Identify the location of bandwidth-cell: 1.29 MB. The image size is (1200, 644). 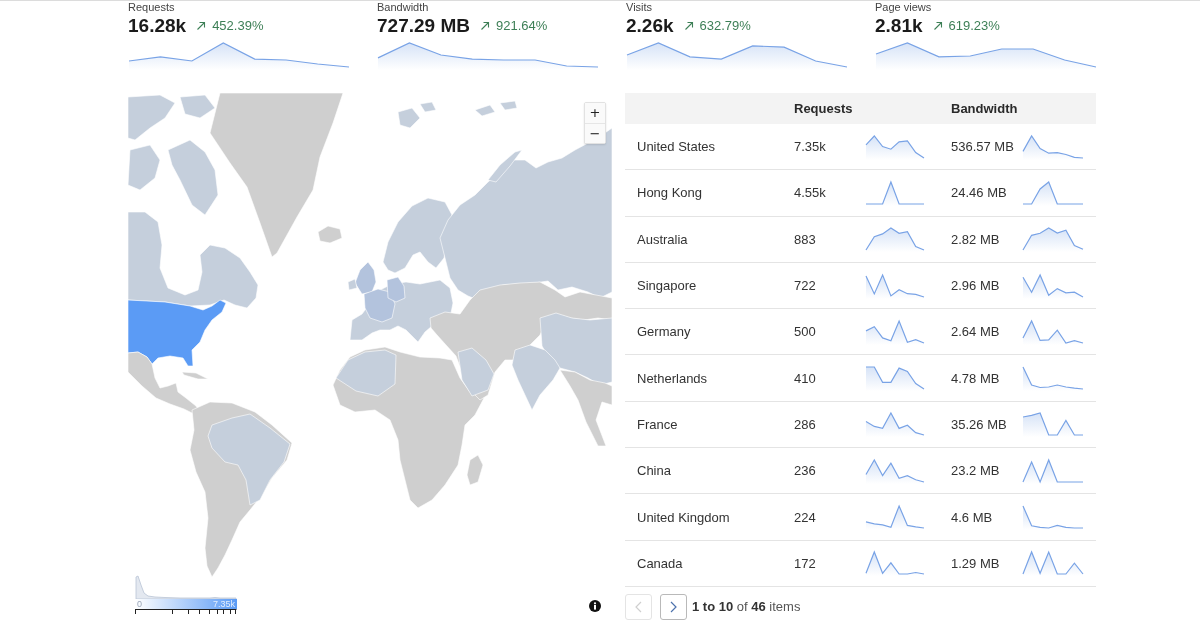
(975, 563).